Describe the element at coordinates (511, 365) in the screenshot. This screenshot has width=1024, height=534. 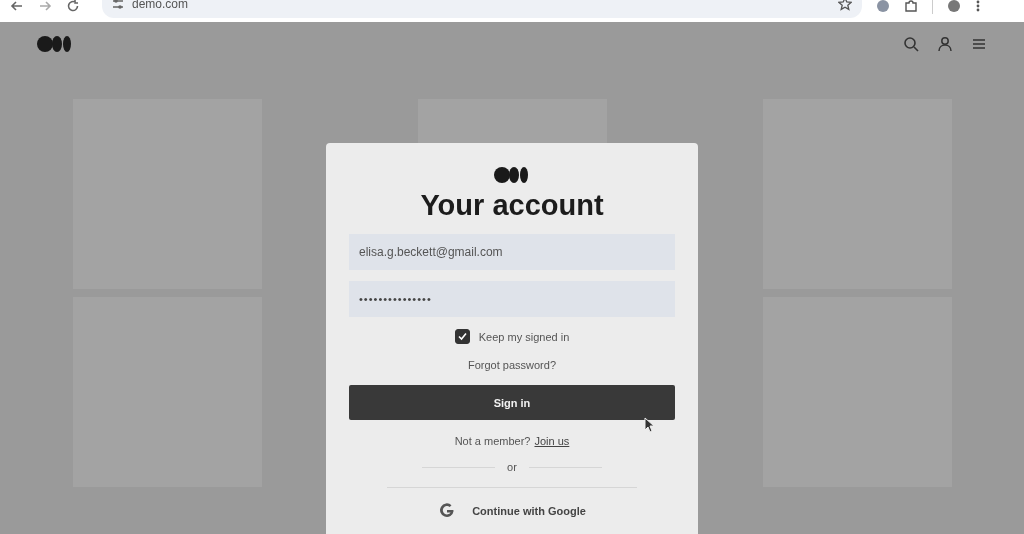
I see `forgot-password-link: Forgot password?` at that location.